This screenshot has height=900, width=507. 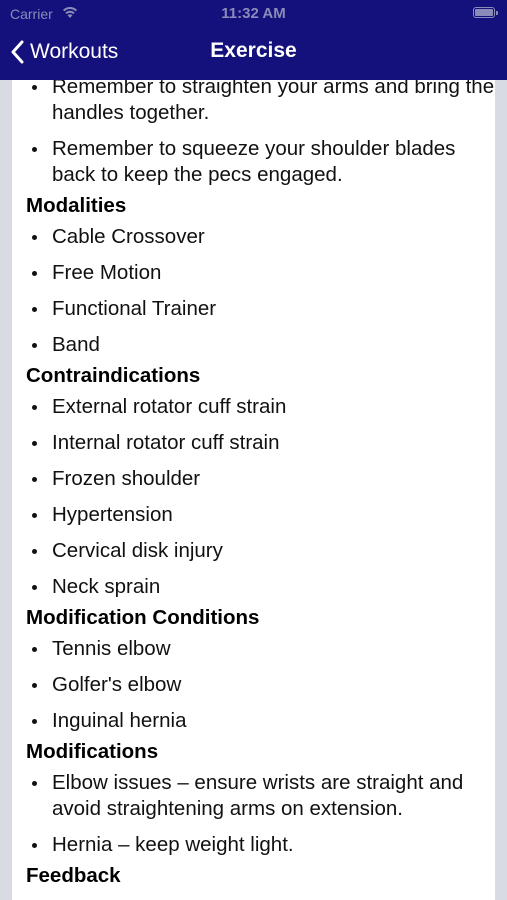 I want to click on list-item: Free Motion, so click(x=260, y=273).